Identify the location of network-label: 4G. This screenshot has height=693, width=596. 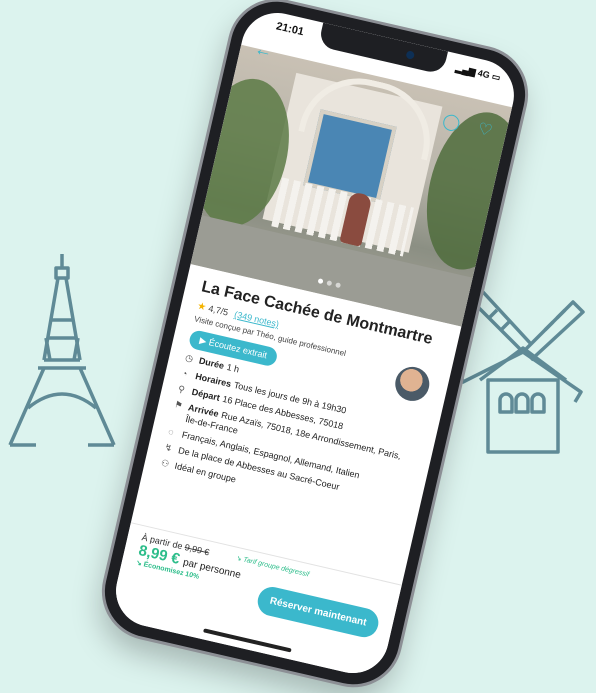
(483, 74).